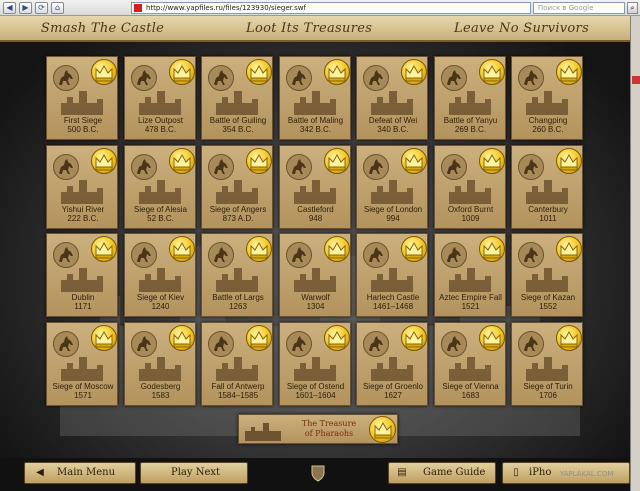  I want to click on level-card: Fall of Antwerp 1584–1585, so click(237, 363).